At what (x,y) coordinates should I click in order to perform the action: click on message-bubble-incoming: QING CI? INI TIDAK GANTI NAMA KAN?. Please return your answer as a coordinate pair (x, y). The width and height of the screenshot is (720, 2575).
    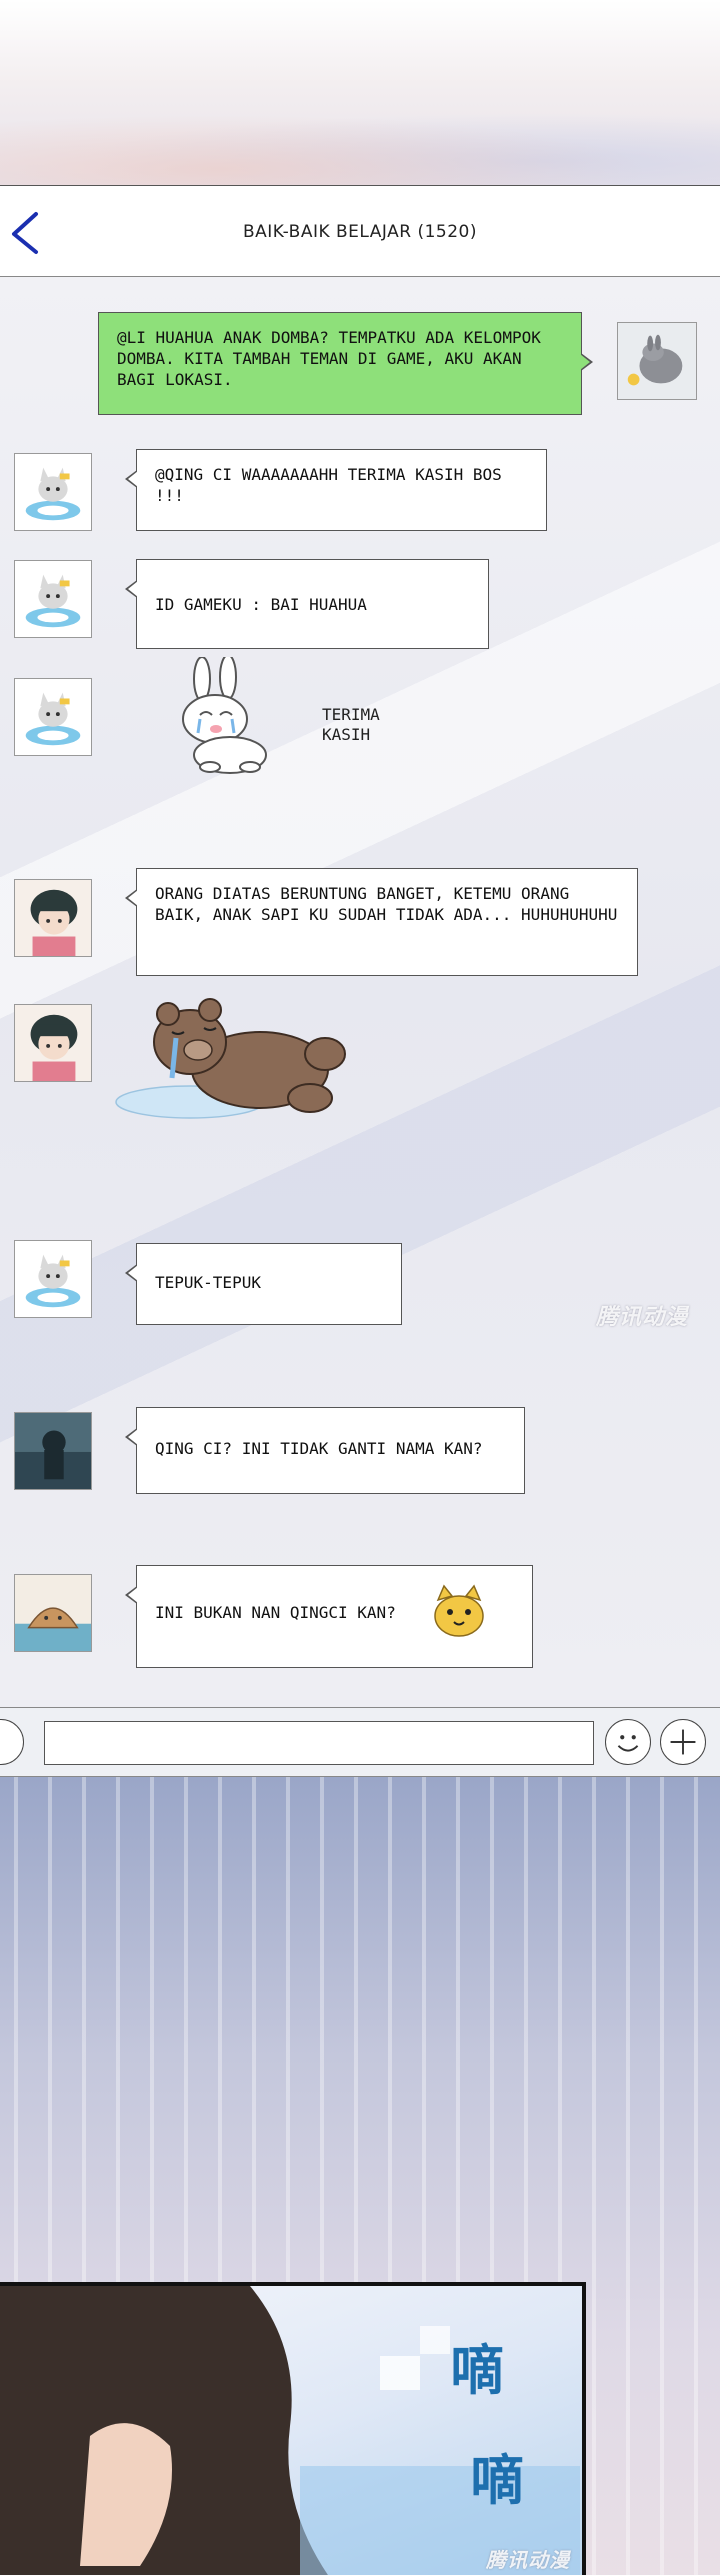
    Looking at the image, I should click on (325, 1450).